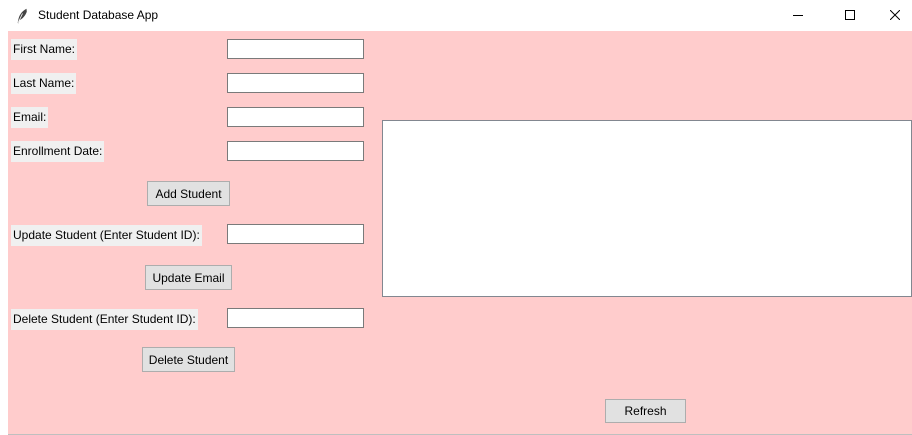 The image size is (912, 435). What do you see at coordinates (44, 49) in the screenshot?
I see `first-name-label: First Name:` at bounding box center [44, 49].